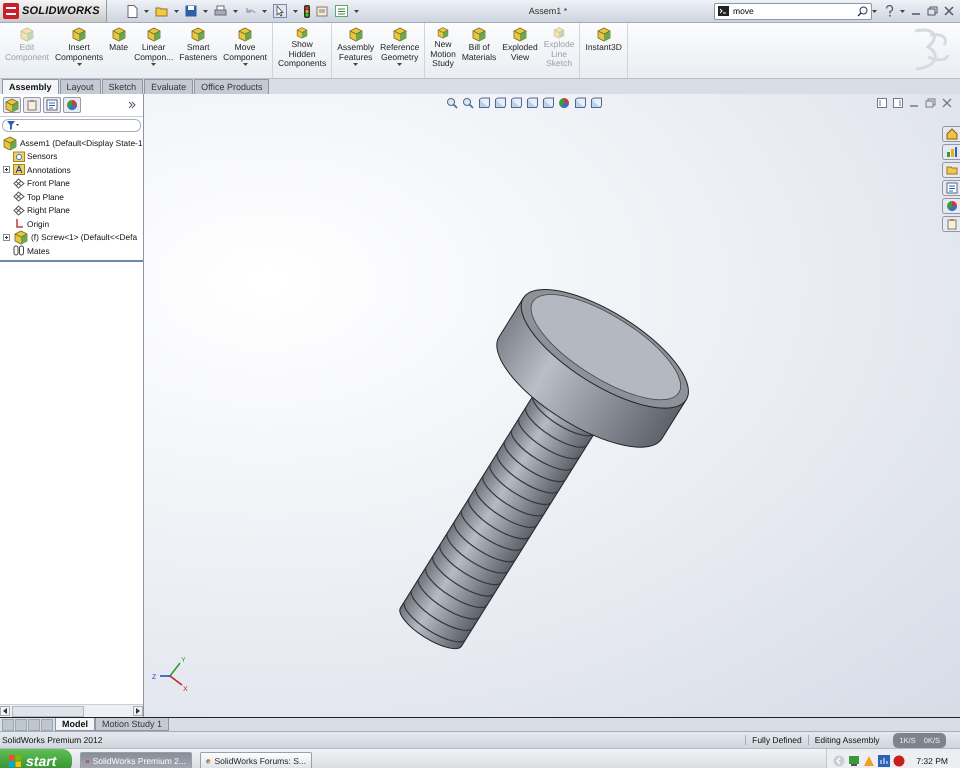 The image size is (960, 768). Describe the element at coordinates (520, 50) in the screenshot. I see `ribbon-button: Exploded View` at that location.